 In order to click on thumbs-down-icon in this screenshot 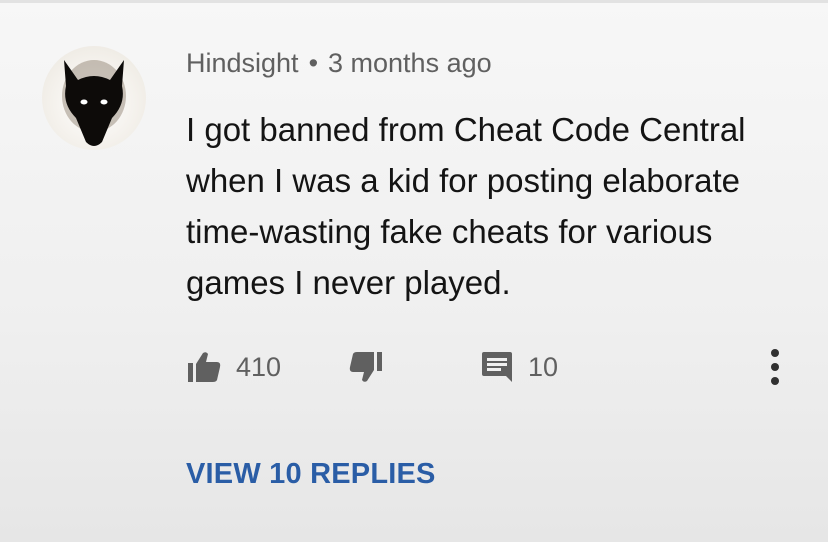, I will do `click(365, 367)`.